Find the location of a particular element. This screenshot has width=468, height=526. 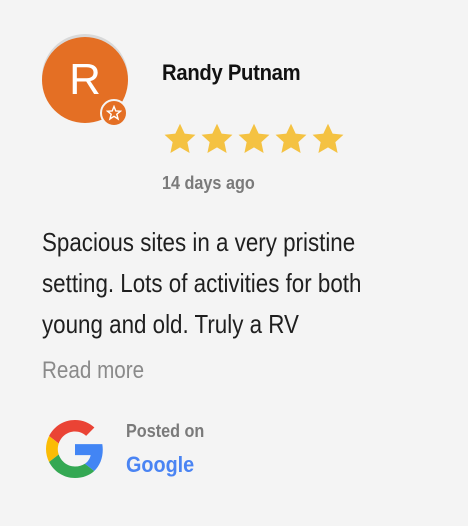

platform-link: Google is located at coordinates (160, 465).